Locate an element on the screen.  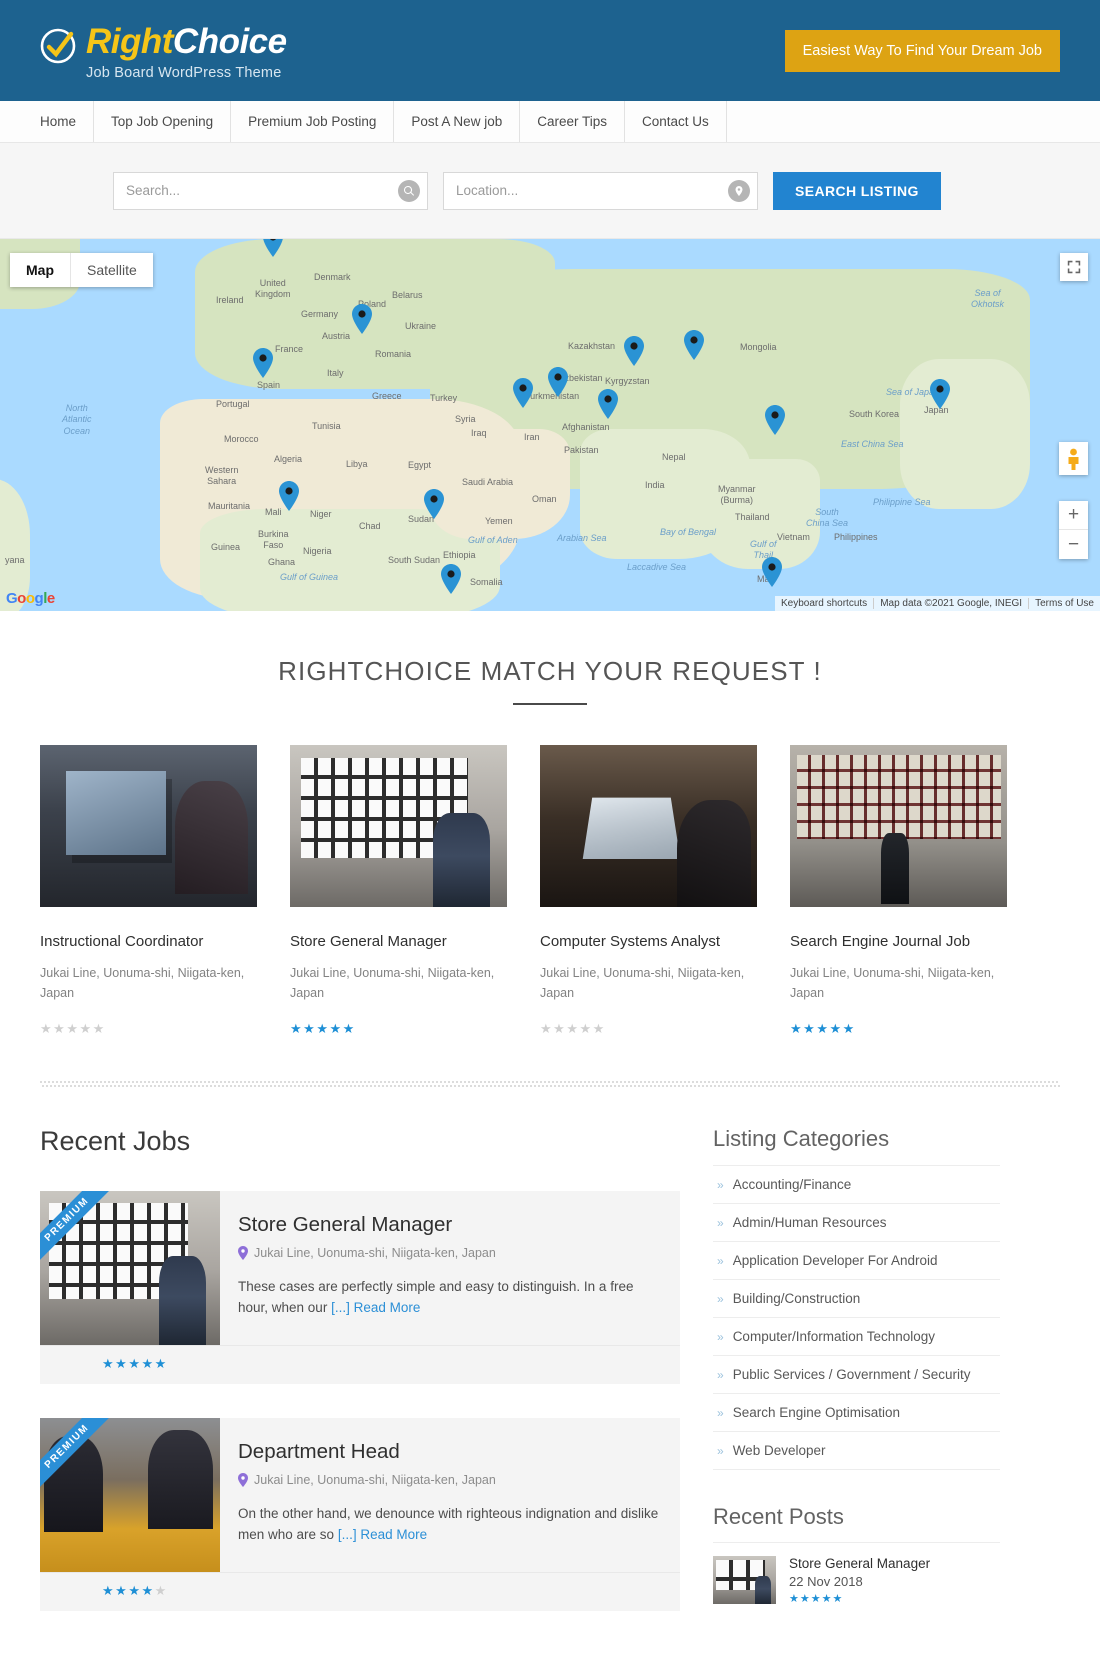
category-label: Application Developer For Android is located at coordinates (835, 1260).